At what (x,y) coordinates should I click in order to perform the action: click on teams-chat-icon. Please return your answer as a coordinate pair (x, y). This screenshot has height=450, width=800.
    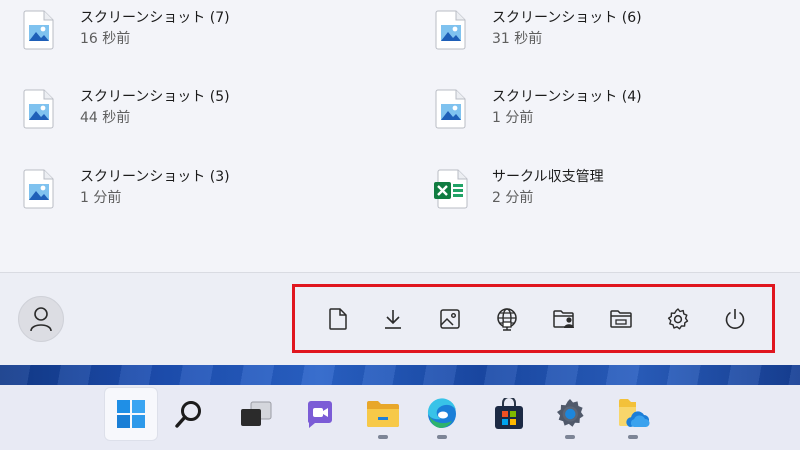
    Looking at the image, I should click on (319, 414).